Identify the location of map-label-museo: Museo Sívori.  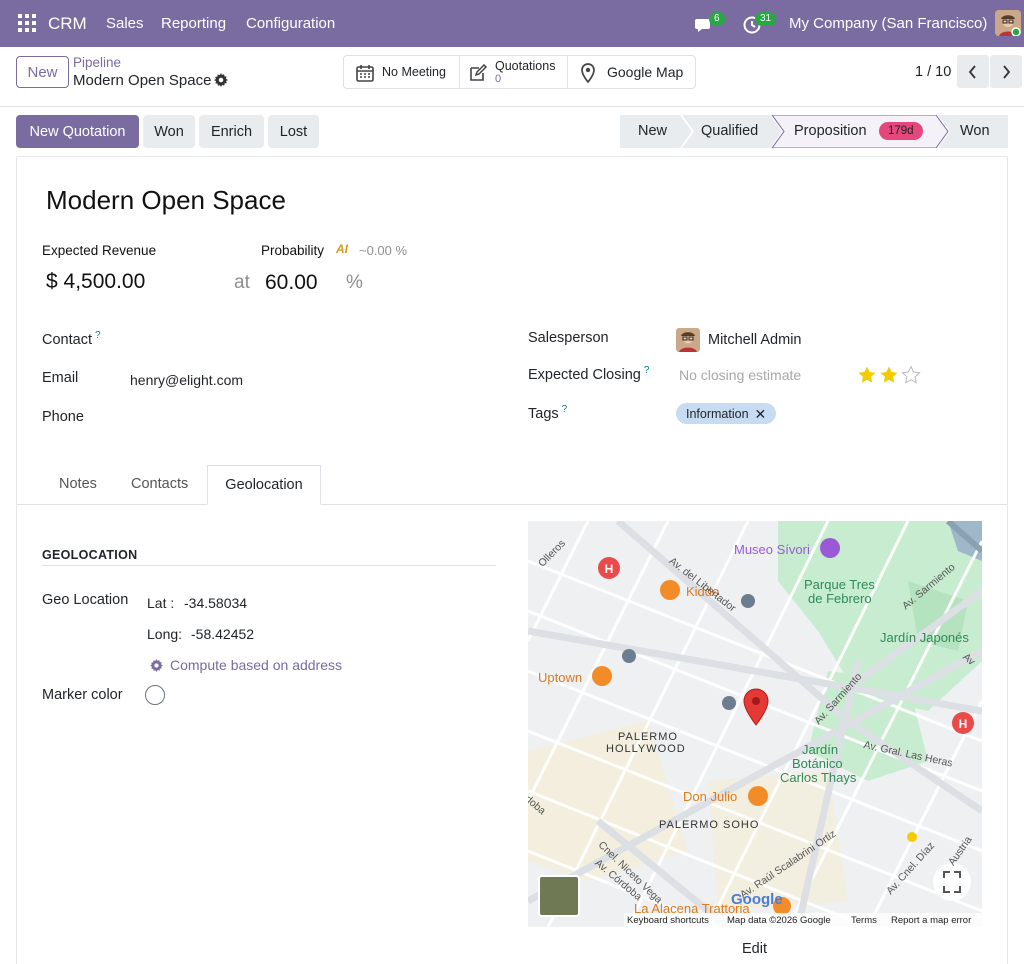
(772, 549).